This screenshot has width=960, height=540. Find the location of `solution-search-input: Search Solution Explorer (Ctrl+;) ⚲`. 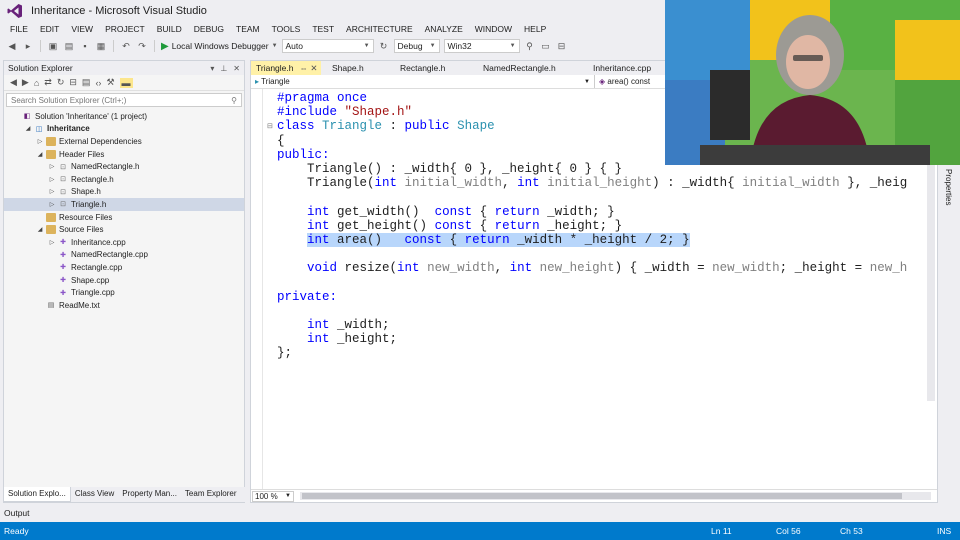

solution-search-input: Search Solution Explorer (Ctrl+;) ⚲ is located at coordinates (124, 100).